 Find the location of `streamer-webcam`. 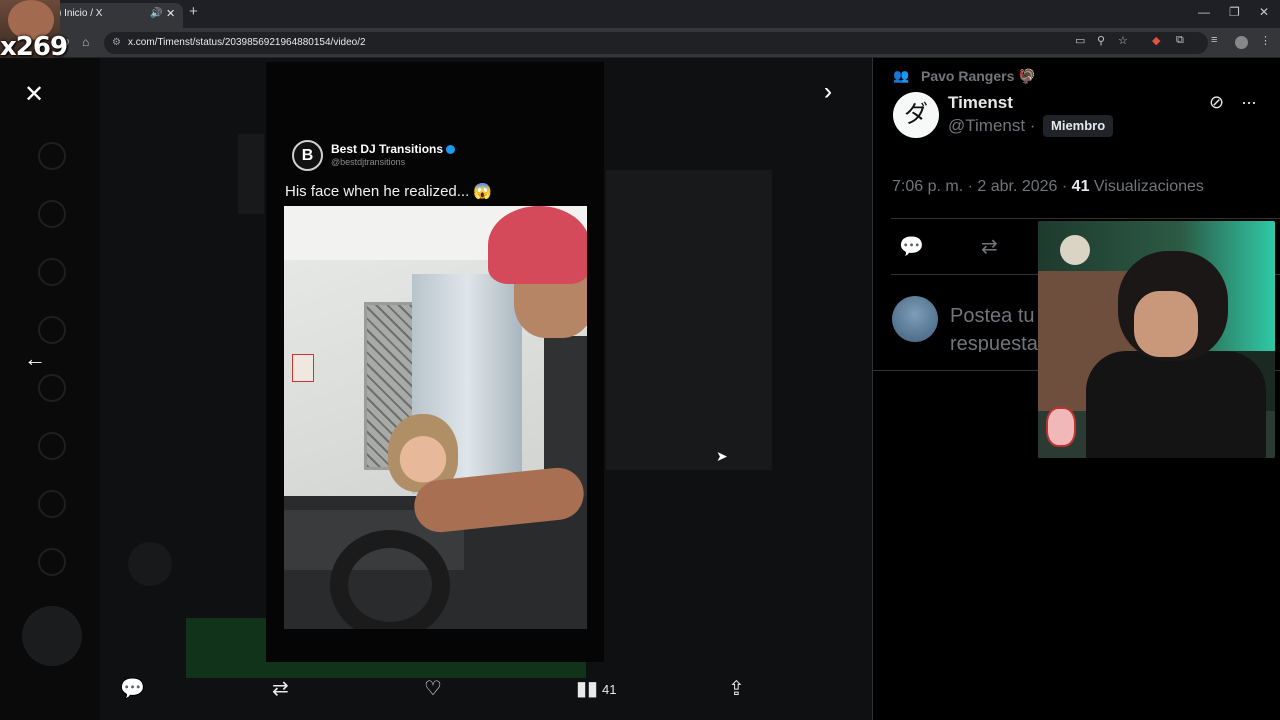

streamer-webcam is located at coordinates (1156, 339).